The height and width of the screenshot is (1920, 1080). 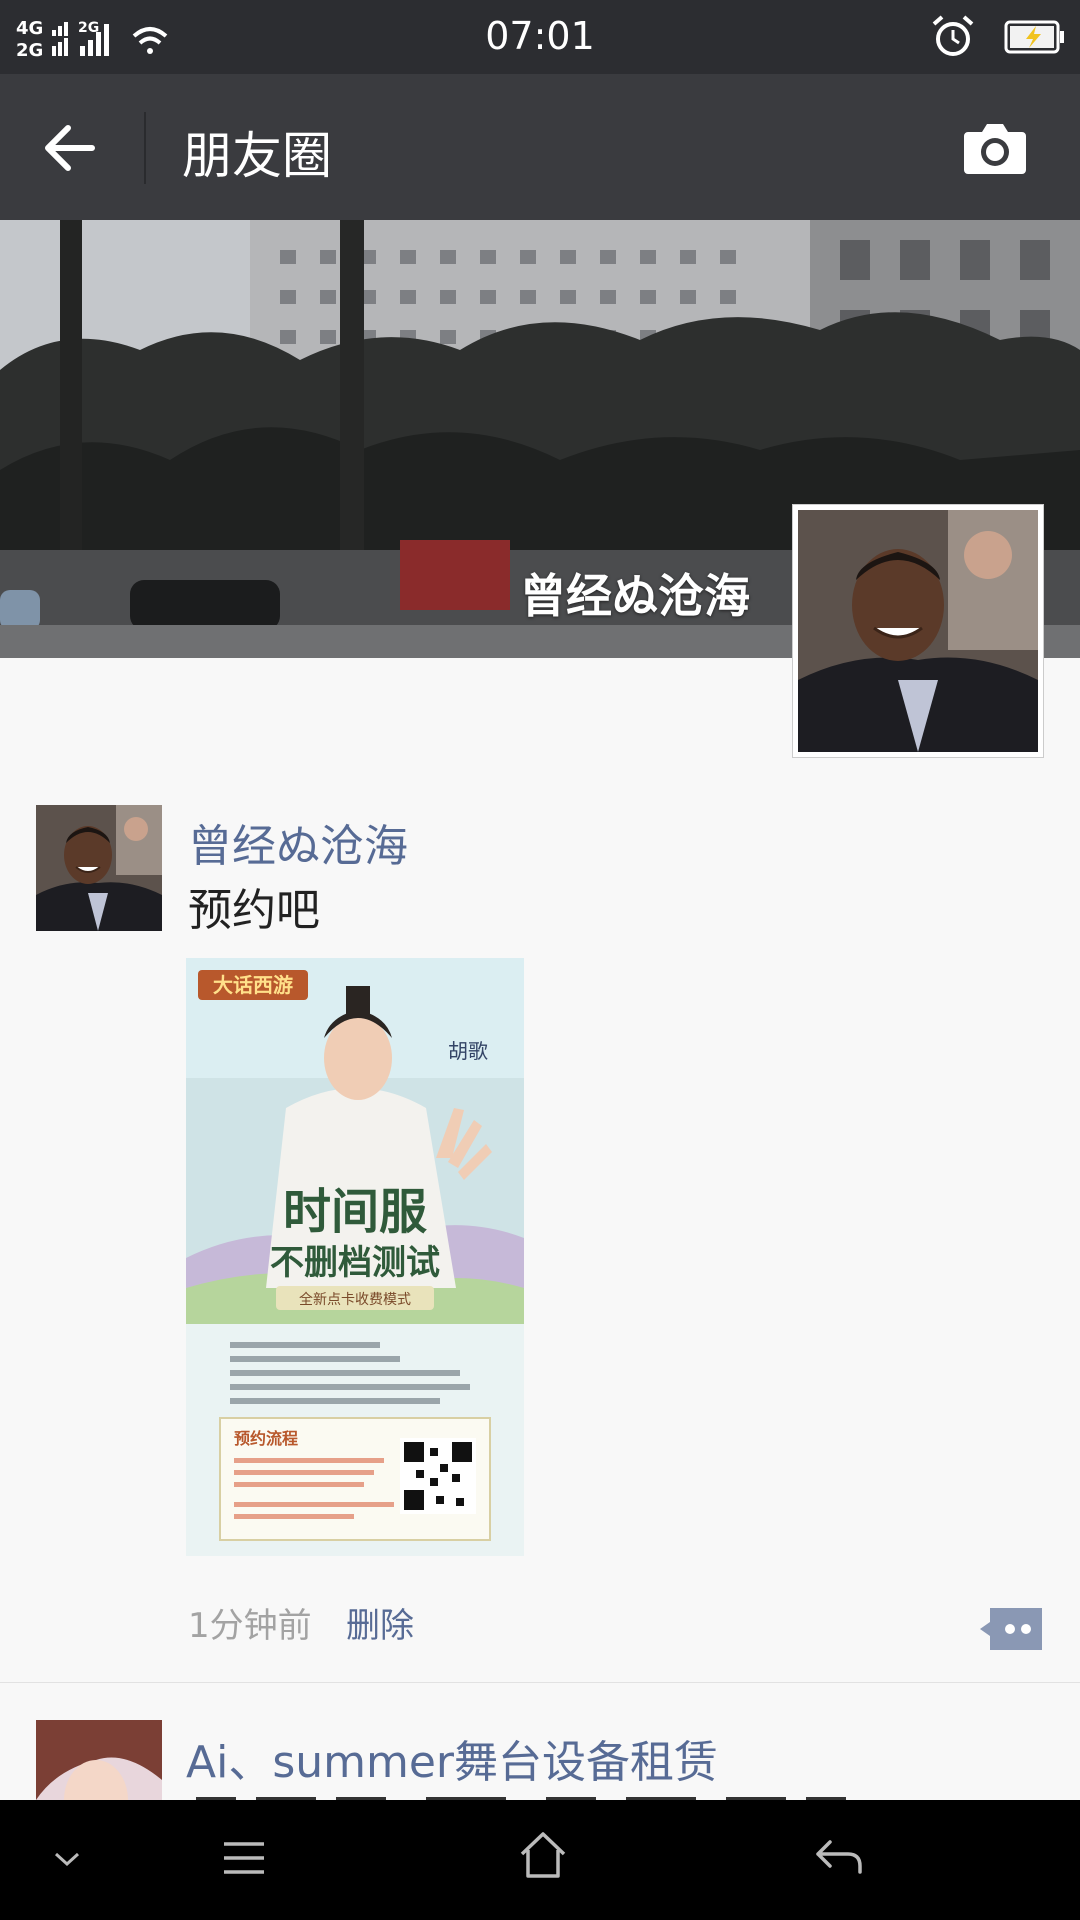 I want to click on title-bar: 朋友圈, so click(x=540, y=147).